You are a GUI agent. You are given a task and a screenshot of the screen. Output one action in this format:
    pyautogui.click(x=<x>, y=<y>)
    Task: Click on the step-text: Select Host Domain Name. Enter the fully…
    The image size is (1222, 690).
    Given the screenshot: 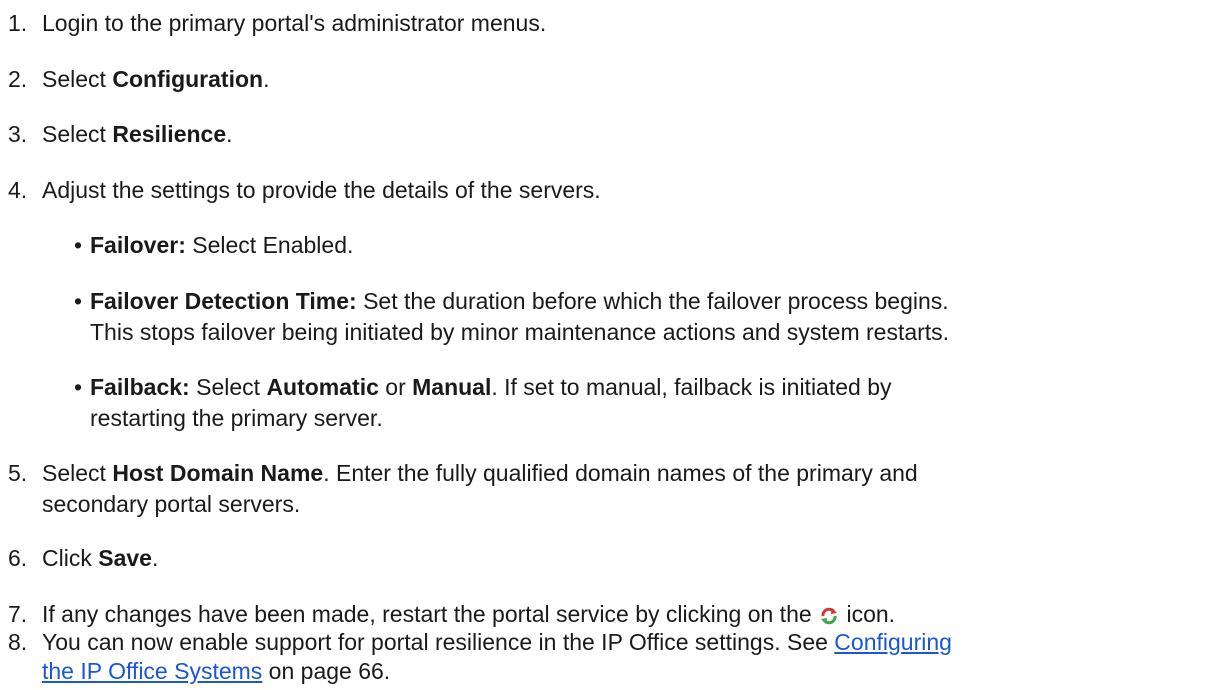 What is the action you would take?
    pyautogui.click(x=628, y=489)
    